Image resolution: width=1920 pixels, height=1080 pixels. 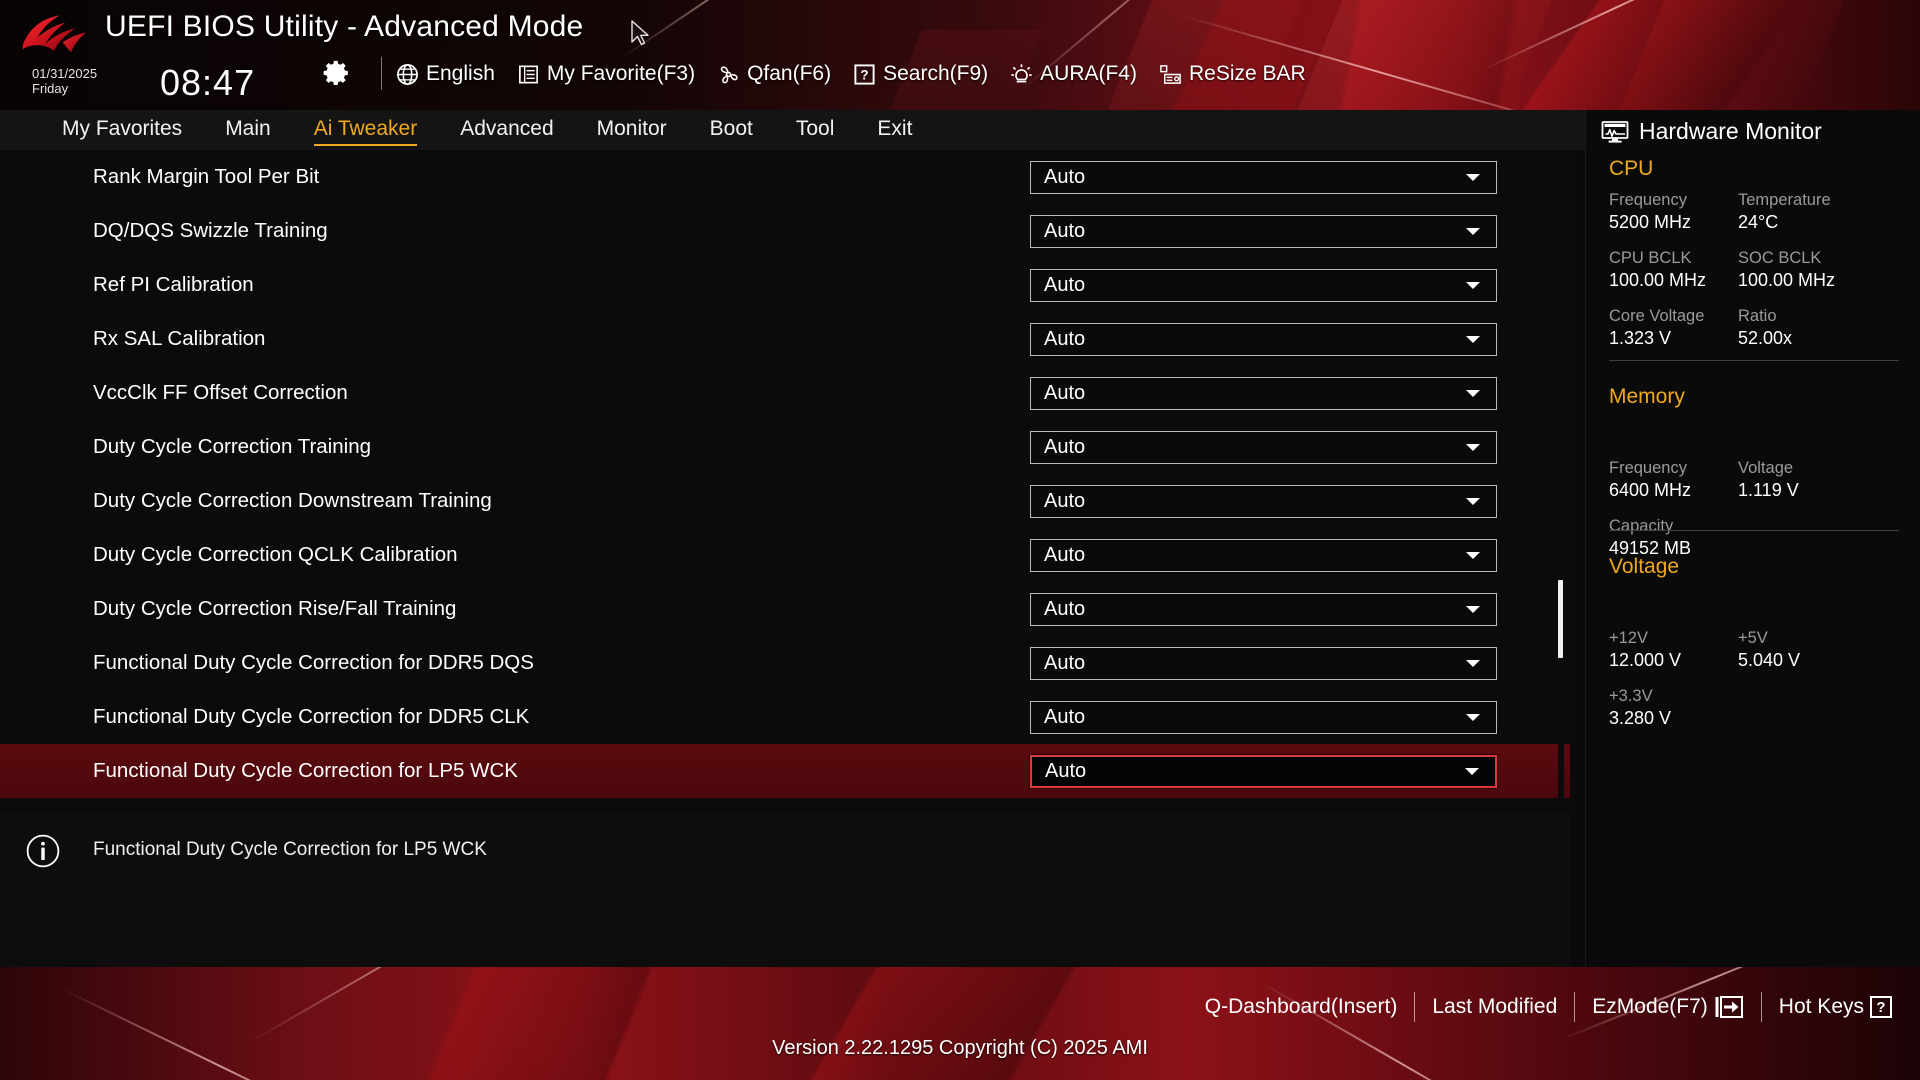 I want to click on hw-metric-label: Temperature, so click(x=1784, y=200).